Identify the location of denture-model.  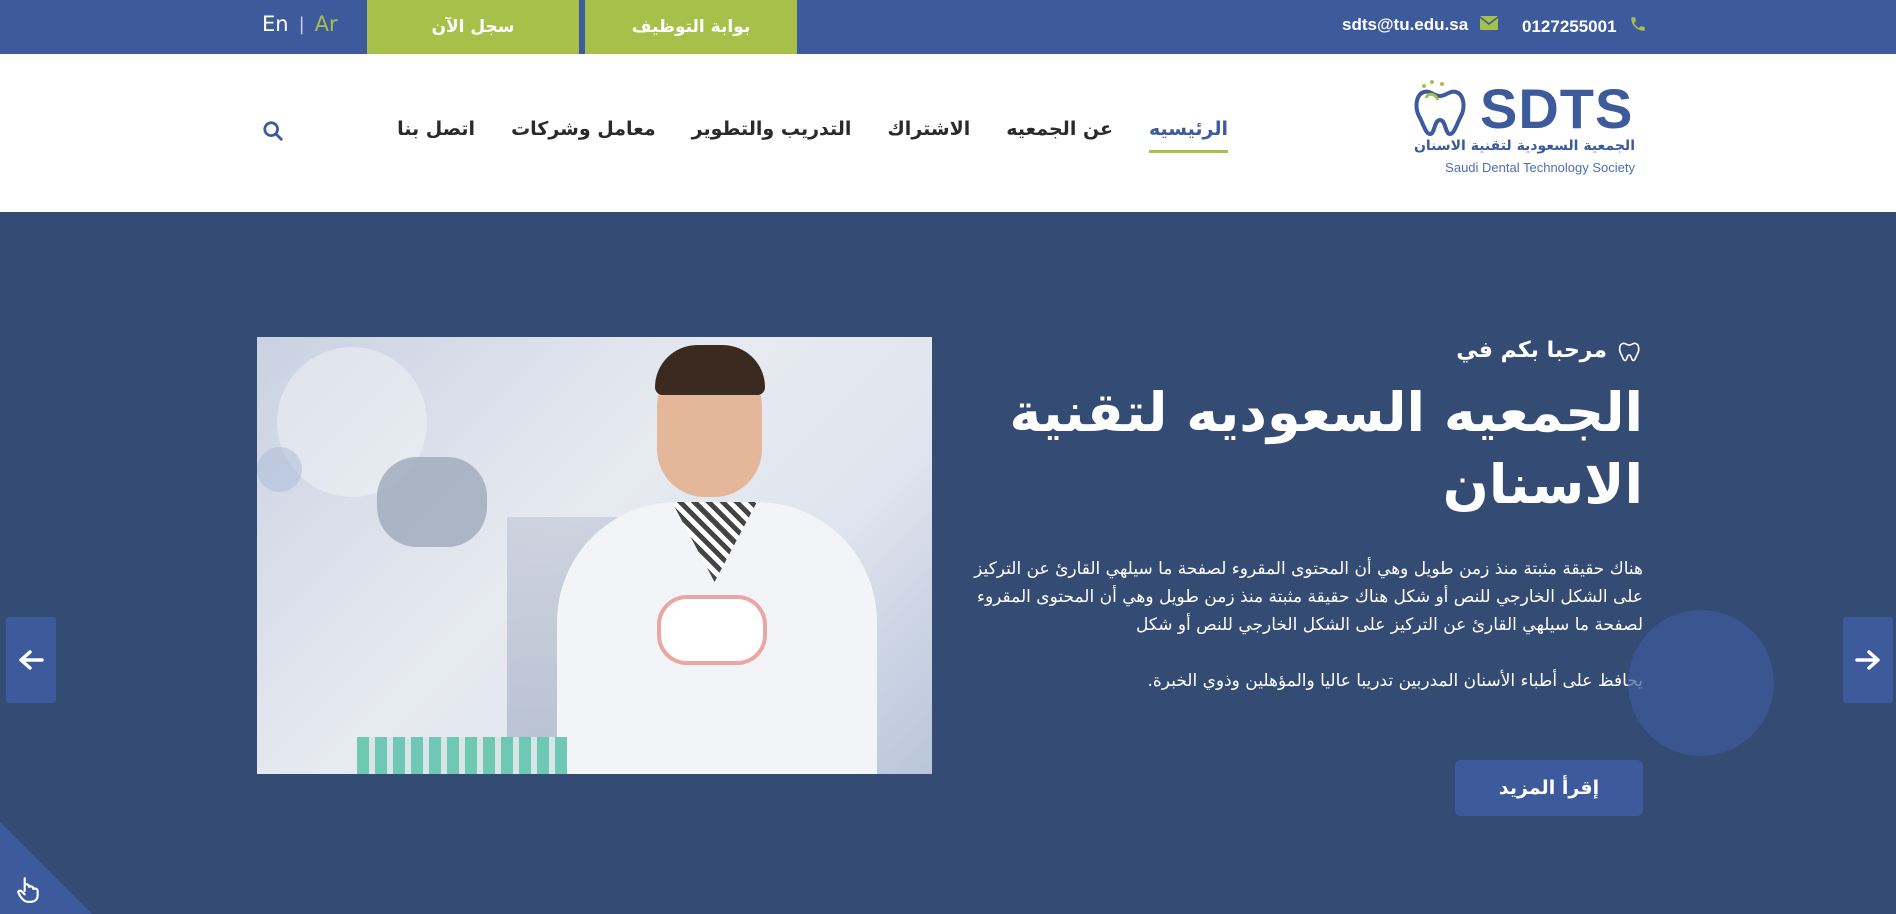
(712, 630).